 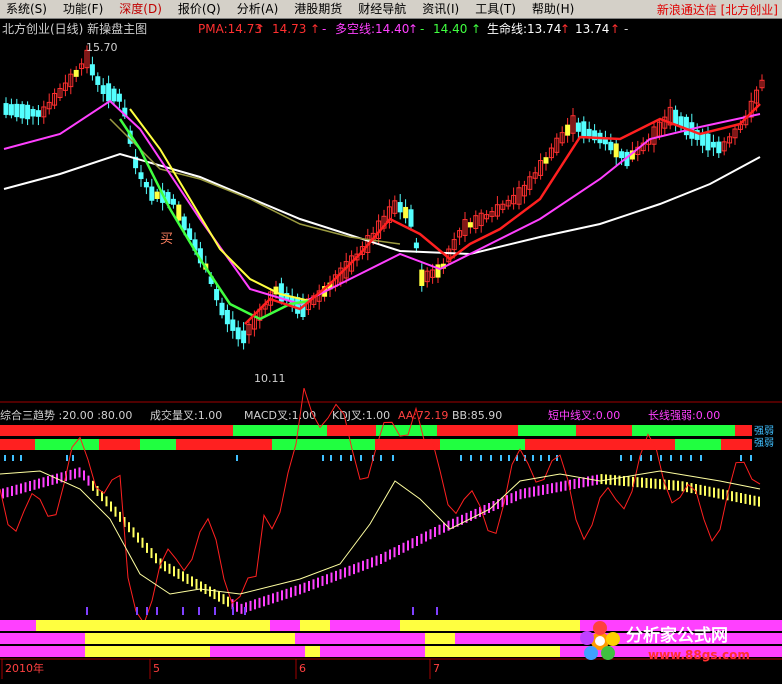 I want to click on pma-label: PMA:14.73, so click(x=230, y=29).